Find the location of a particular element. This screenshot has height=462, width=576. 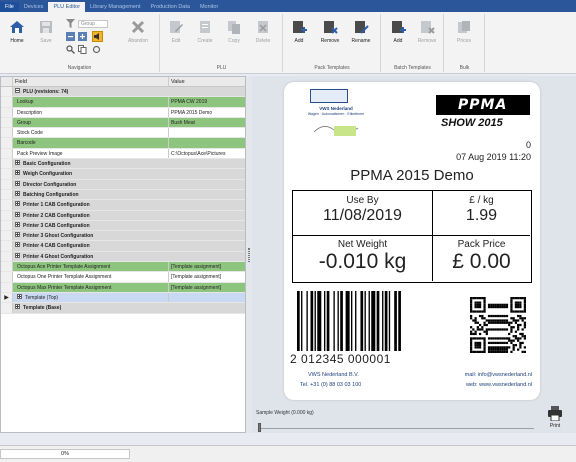

print-button: Print is located at coordinates (555, 419).